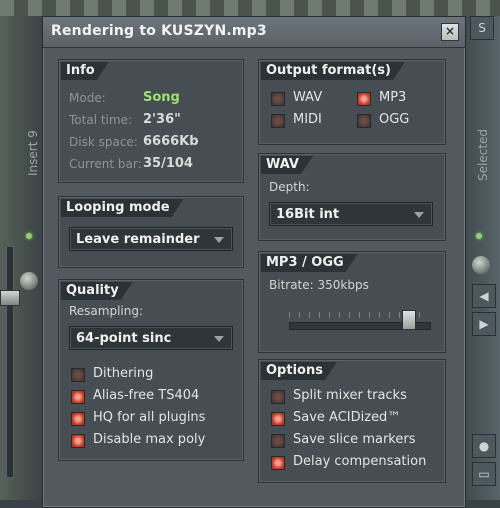 This screenshot has width=500, height=508. What do you see at coordinates (352, 197) in the screenshot?
I see `wav-panel: WAV Depth: 16Bit int` at bounding box center [352, 197].